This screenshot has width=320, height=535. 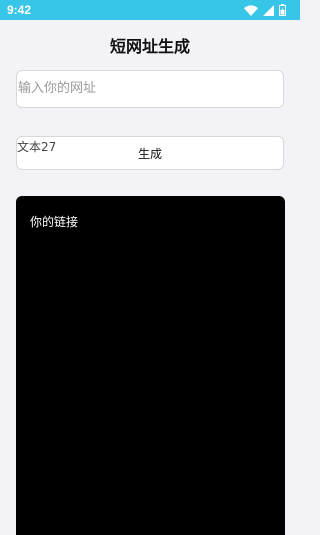 What do you see at coordinates (150, 10) in the screenshot?
I see `status-bar: 9:42` at bounding box center [150, 10].